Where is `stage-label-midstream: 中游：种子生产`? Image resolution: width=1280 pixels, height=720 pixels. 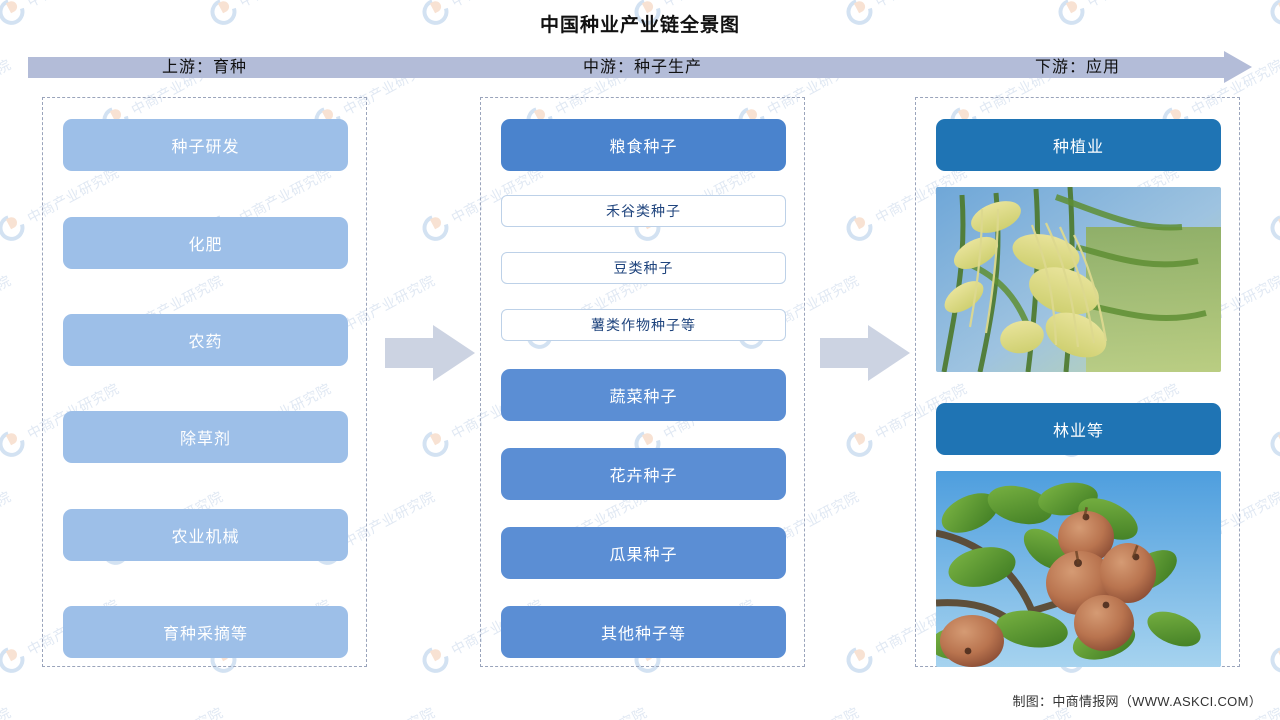 stage-label-midstream: 中游：种子生产 is located at coordinates (642, 67).